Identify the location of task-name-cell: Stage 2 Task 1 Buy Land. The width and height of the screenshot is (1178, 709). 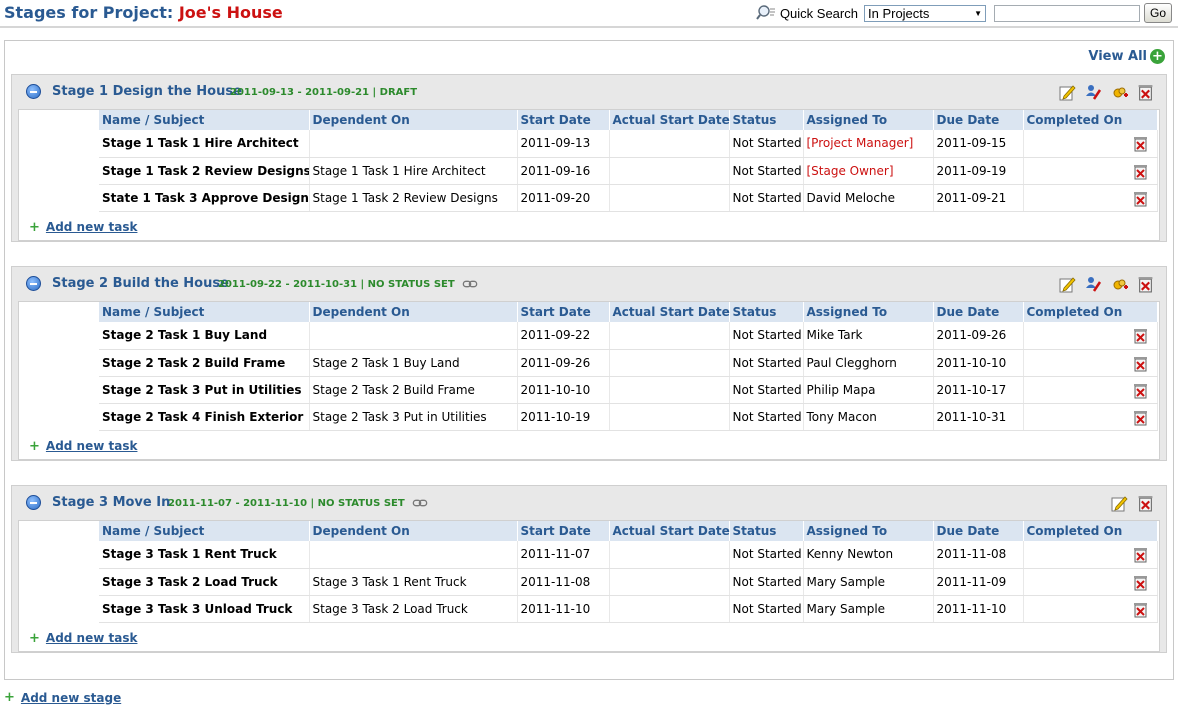
(204, 336).